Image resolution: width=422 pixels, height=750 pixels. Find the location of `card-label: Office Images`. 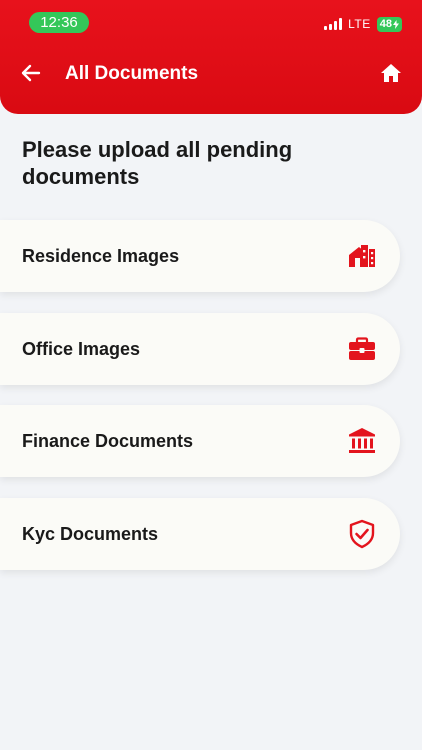

card-label: Office Images is located at coordinates (81, 348).